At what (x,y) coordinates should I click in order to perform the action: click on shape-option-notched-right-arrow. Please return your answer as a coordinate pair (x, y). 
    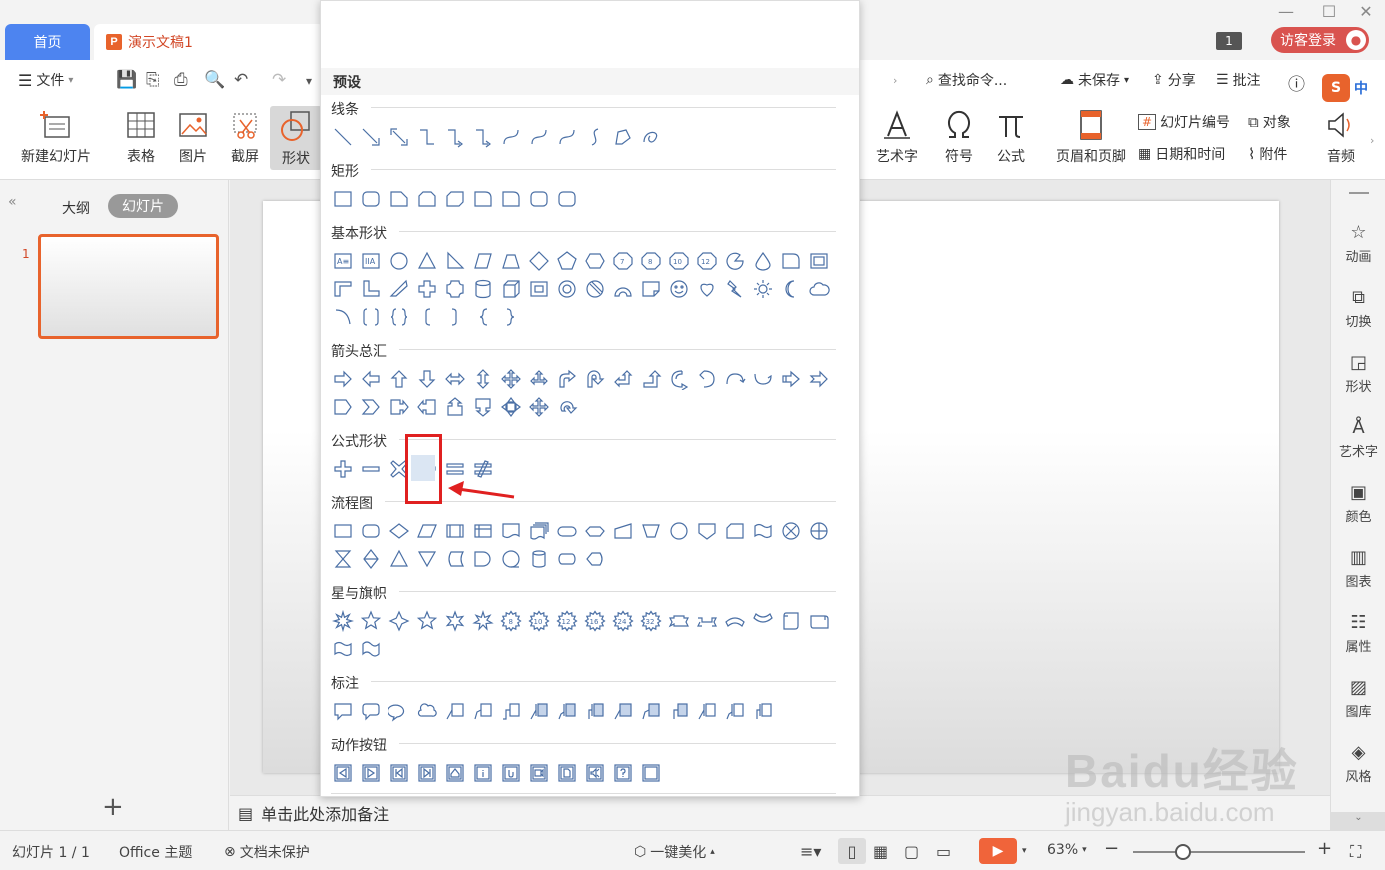
    Looking at the image, I should click on (819, 379).